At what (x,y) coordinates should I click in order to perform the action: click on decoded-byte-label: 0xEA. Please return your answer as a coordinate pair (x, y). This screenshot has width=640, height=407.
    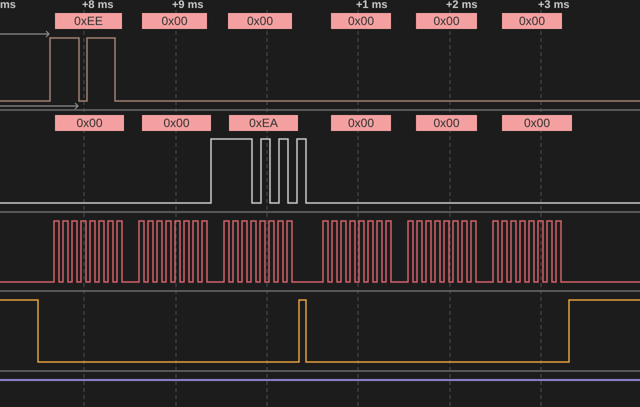
    Looking at the image, I should click on (263, 123).